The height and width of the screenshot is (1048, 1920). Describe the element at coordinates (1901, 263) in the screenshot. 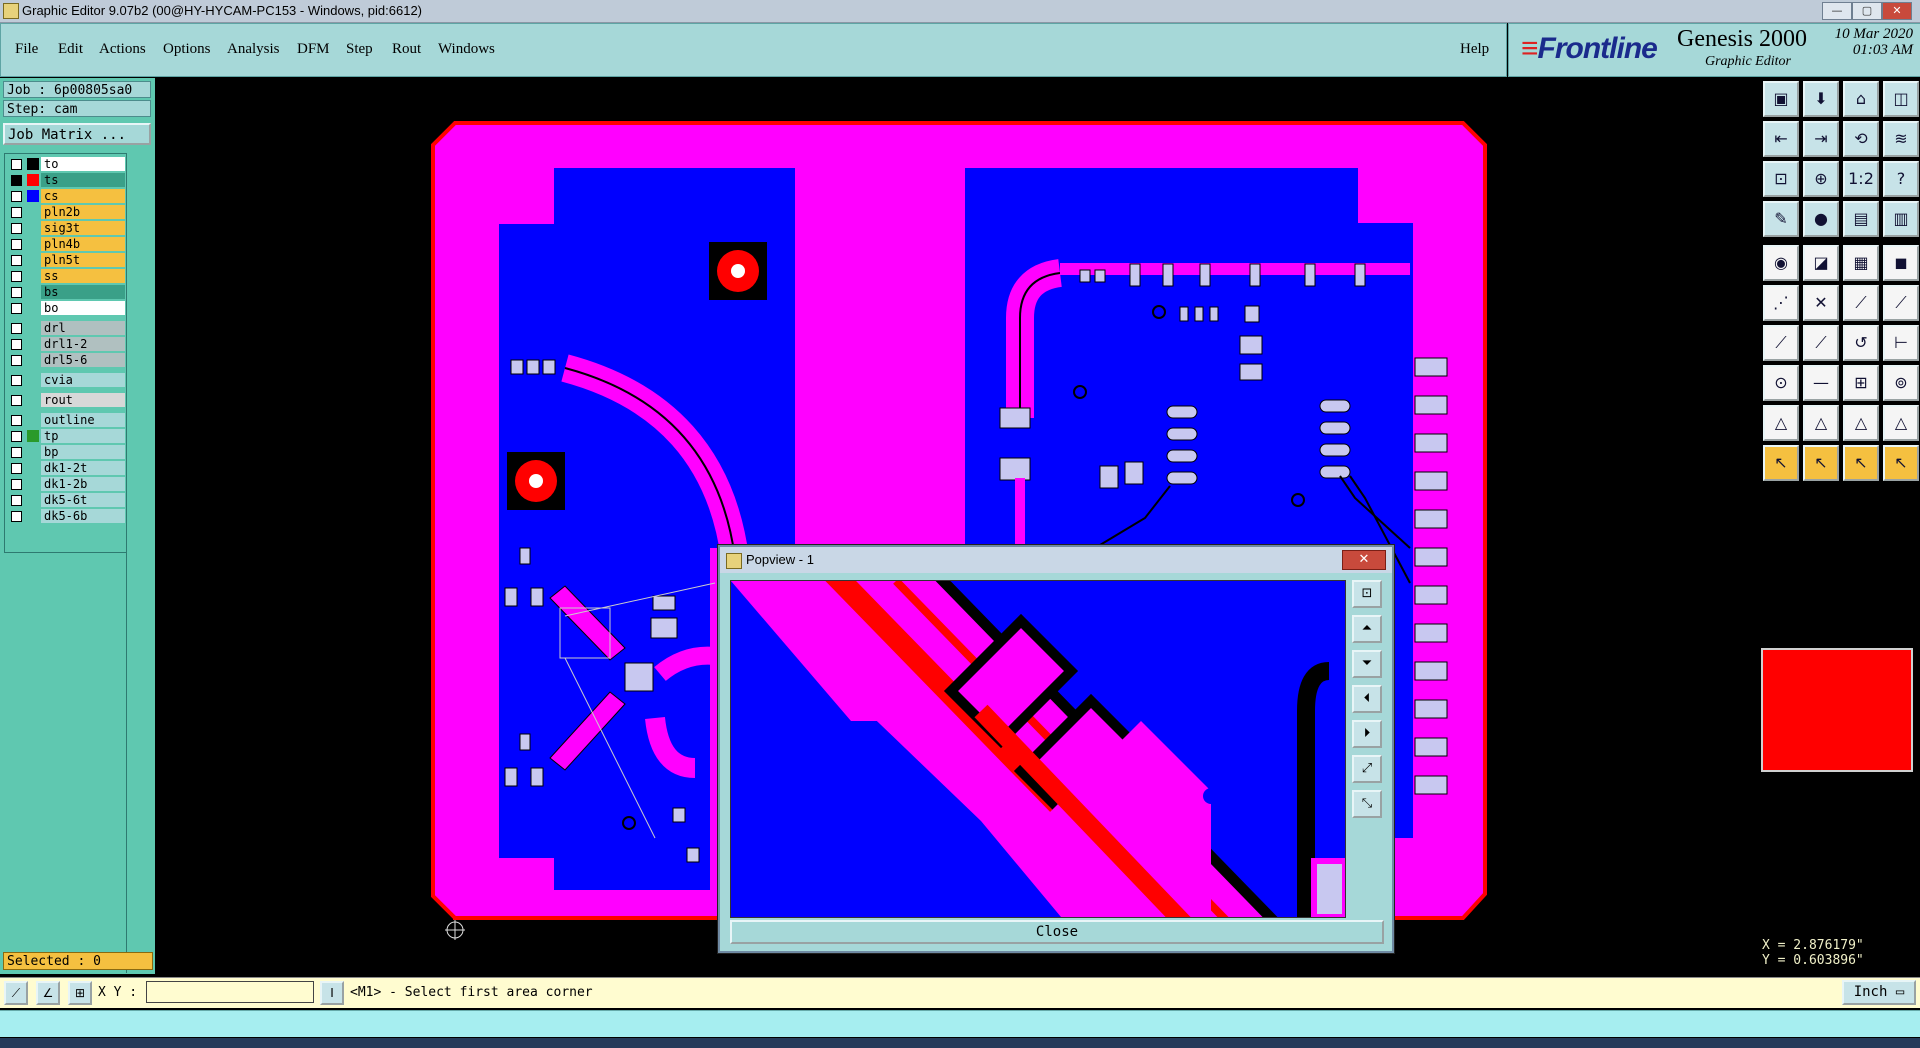

I see `fill-icon: ◼` at that location.